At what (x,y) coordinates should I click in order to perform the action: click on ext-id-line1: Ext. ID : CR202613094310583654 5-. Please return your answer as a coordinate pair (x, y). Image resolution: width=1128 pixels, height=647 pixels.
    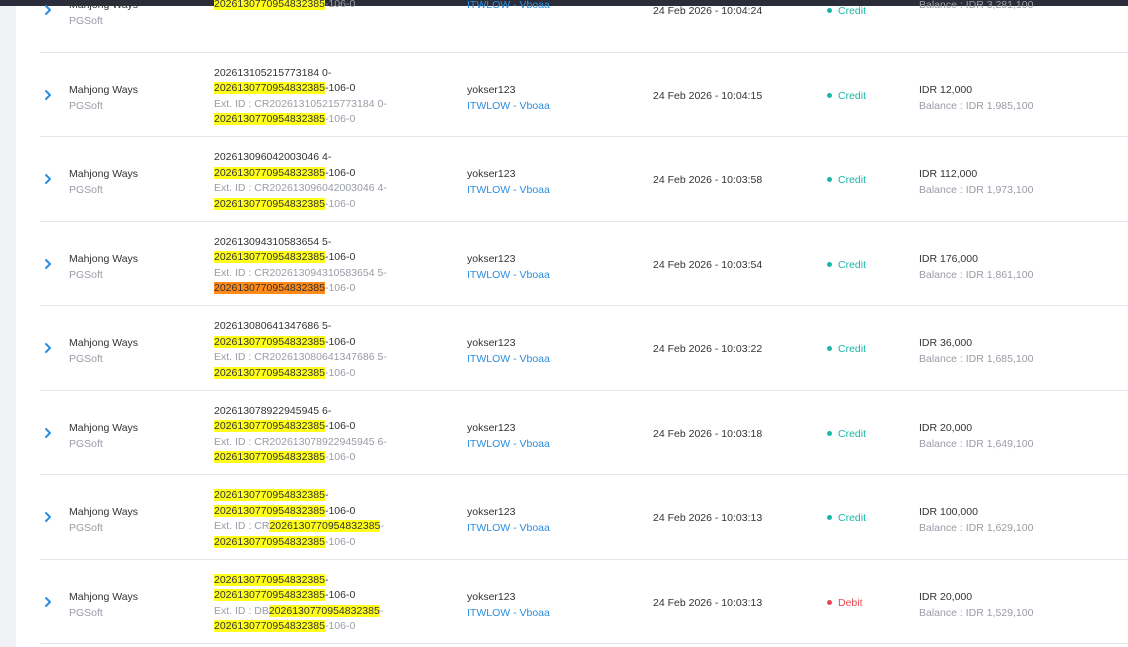
    Looking at the image, I should click on (300, 274).